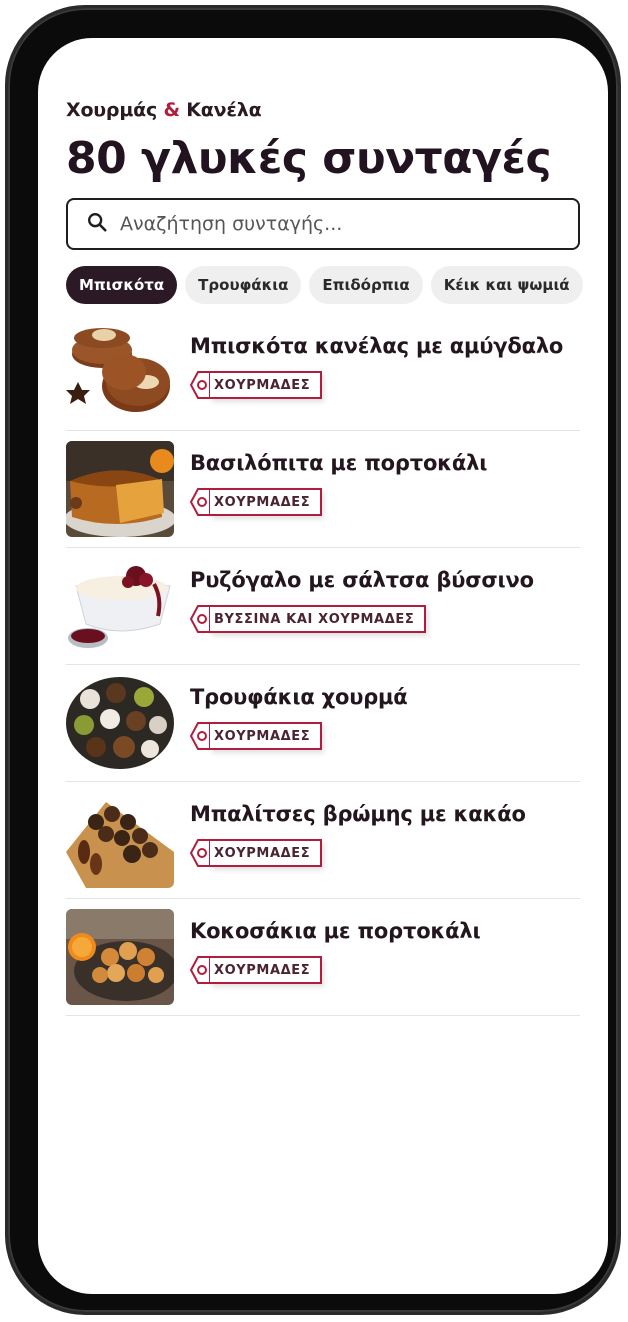 The height and width of the screenshot is (1322, 628). What do you see at coordinates (309, 158) in the screenshot?
I see `page-title: 80 γλυκές συνταγές` at bounding box center [309, 158].